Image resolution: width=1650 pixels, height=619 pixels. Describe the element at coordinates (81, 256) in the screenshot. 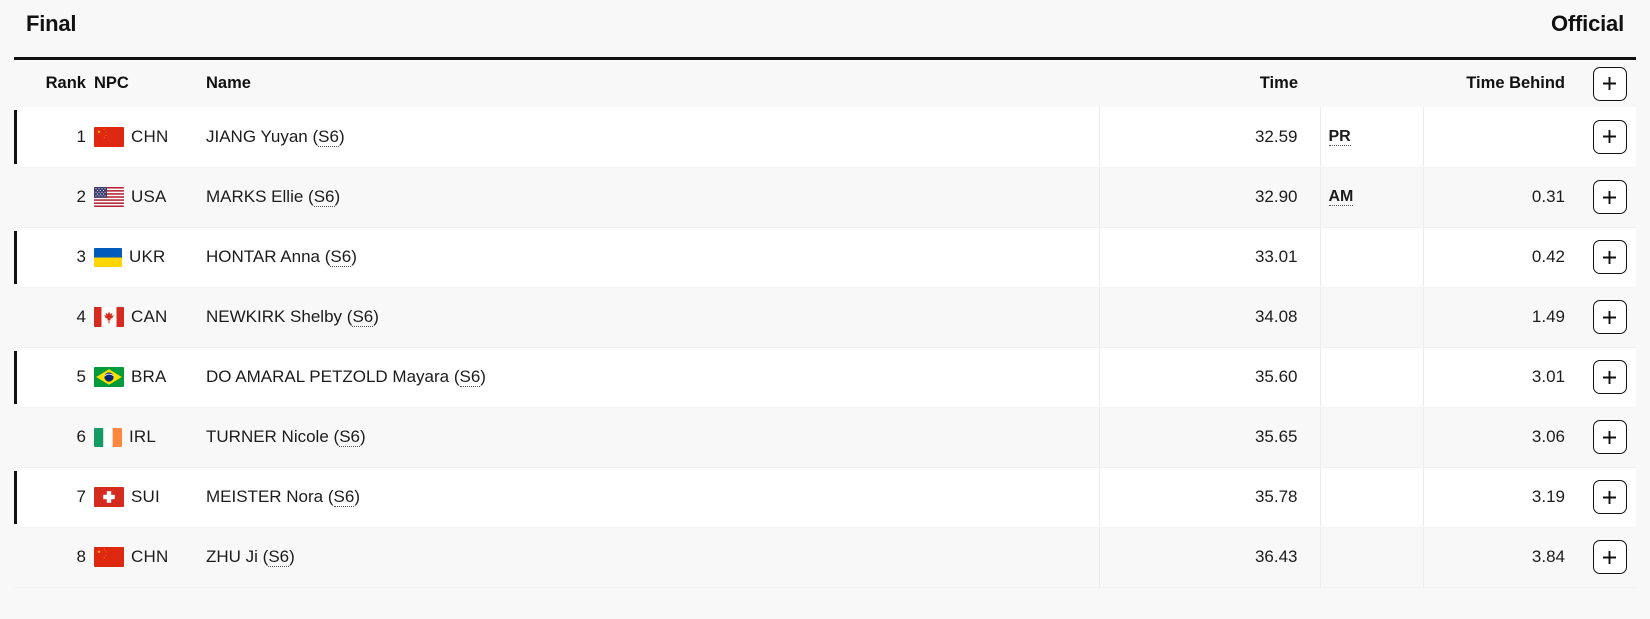

I see `rank-value: 3` at that location.